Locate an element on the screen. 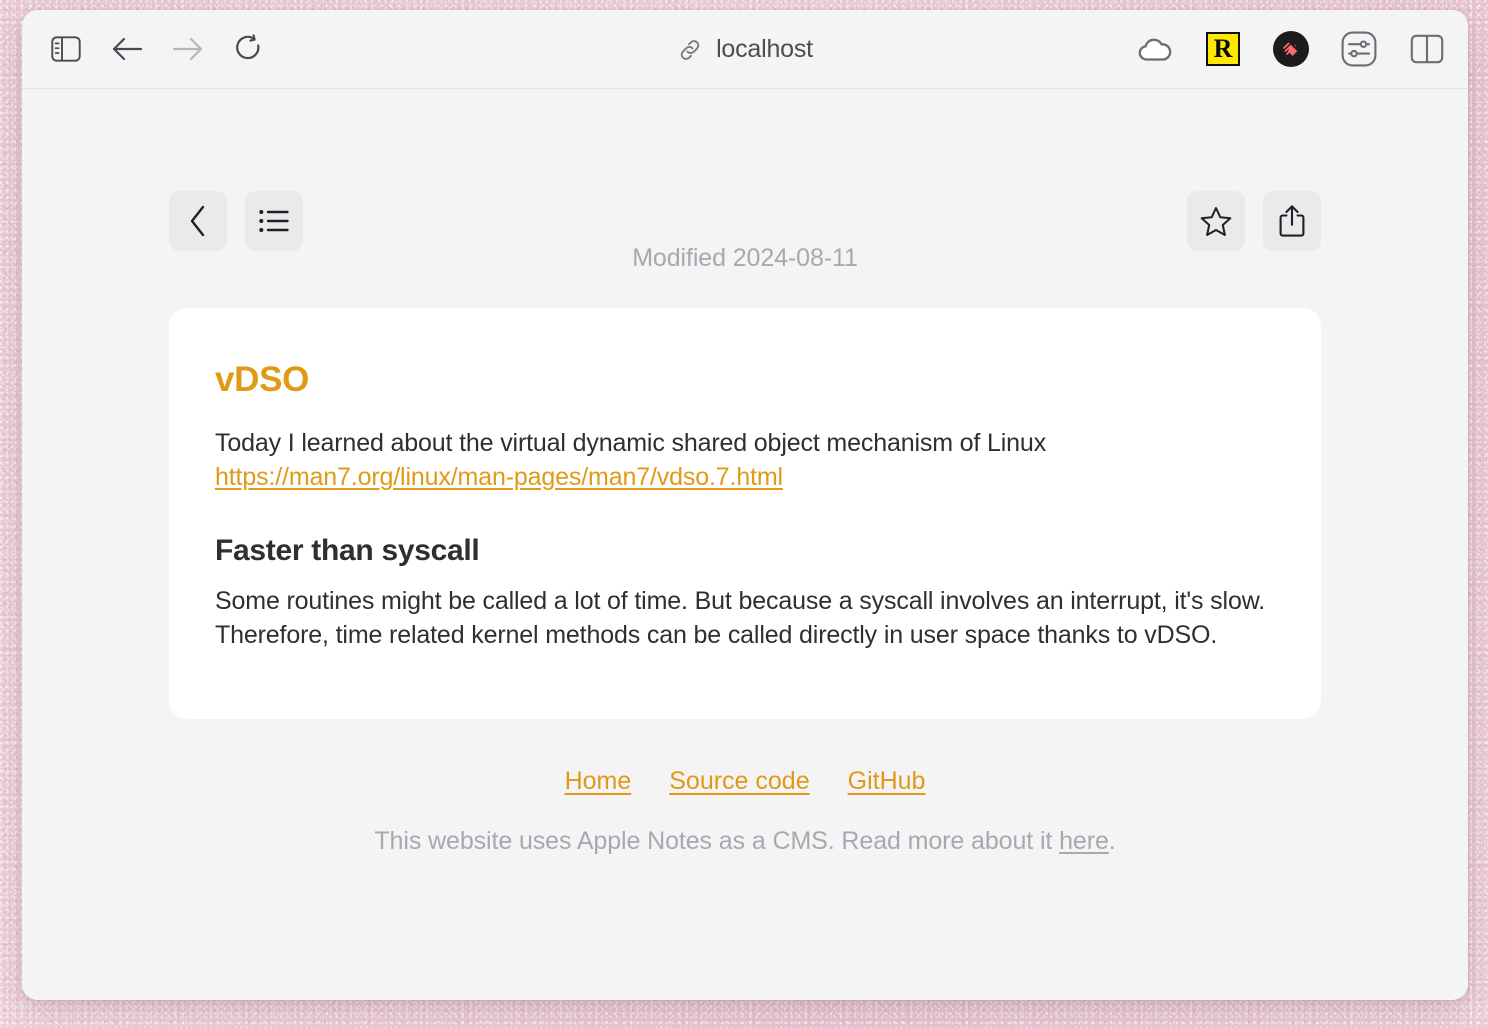  settings-extension-button is located at coordinates (1359, 49).